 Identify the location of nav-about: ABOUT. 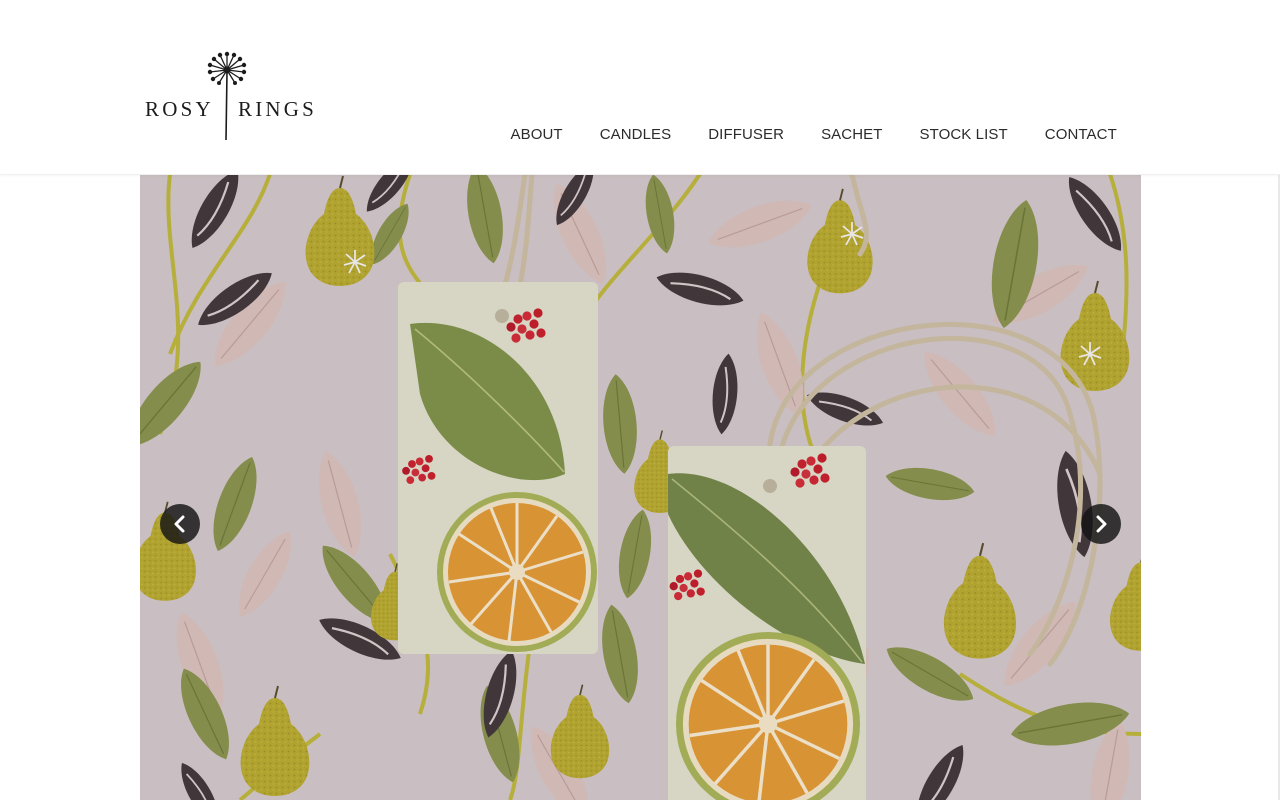
(536, 135).